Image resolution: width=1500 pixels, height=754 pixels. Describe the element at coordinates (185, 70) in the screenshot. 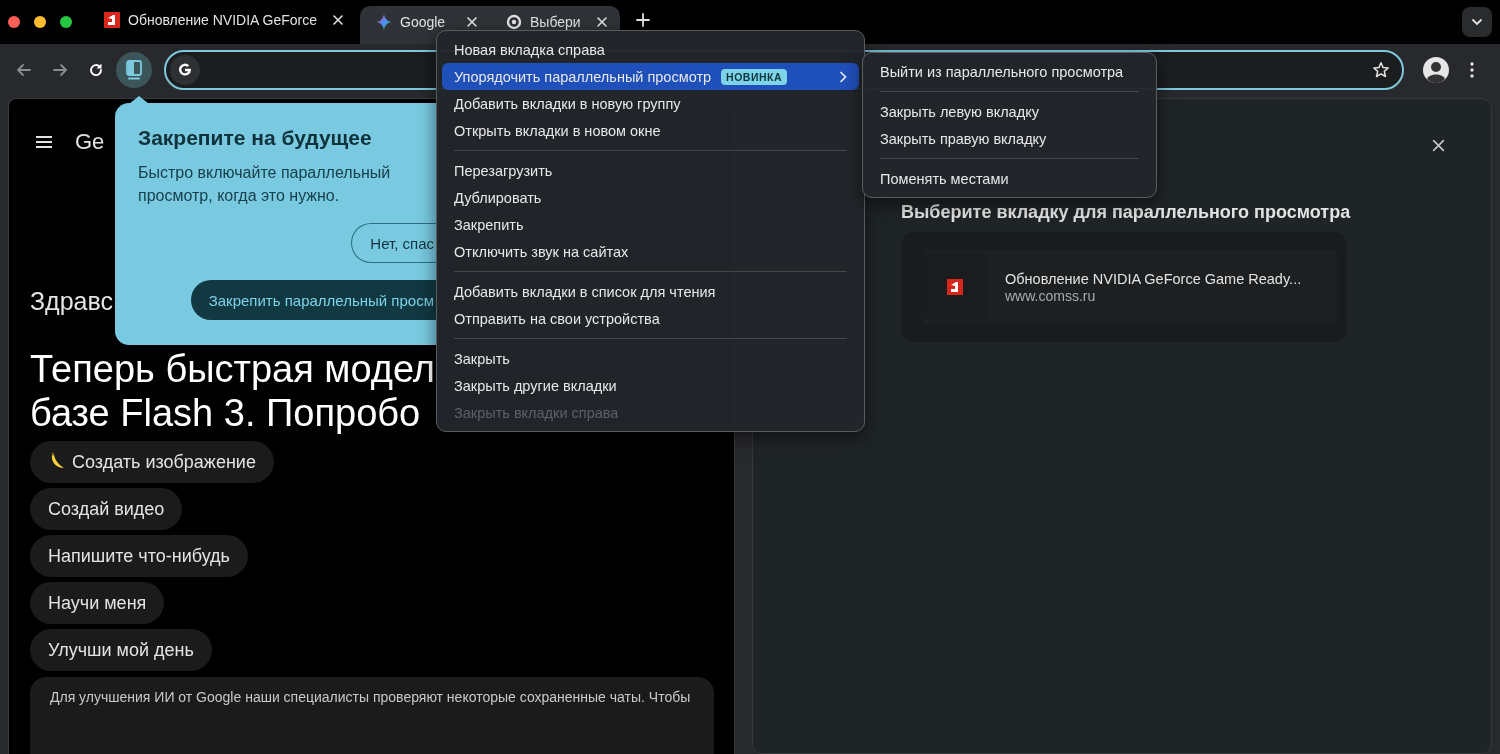

I see `logo-icon` at that location.